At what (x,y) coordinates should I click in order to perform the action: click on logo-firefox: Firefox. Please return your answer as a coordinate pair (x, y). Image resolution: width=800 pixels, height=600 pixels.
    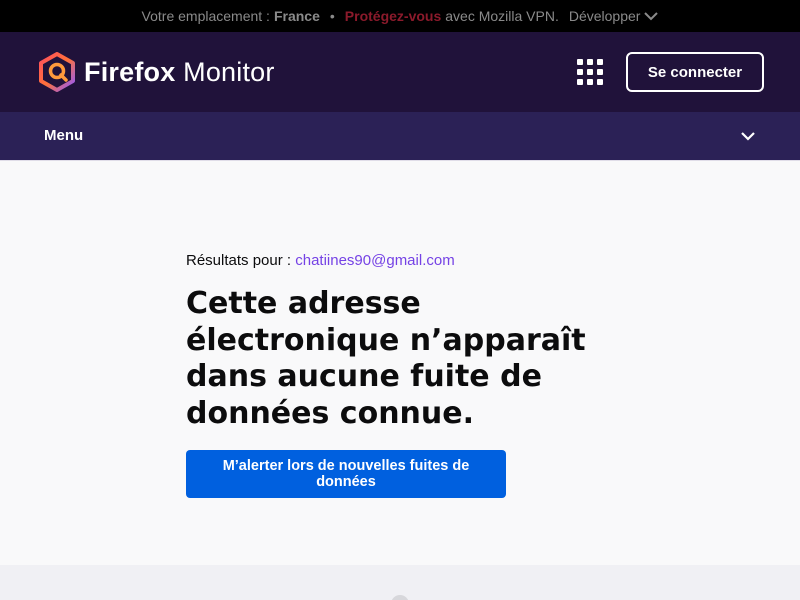
    Looking at the image, I should click on (130, 71).